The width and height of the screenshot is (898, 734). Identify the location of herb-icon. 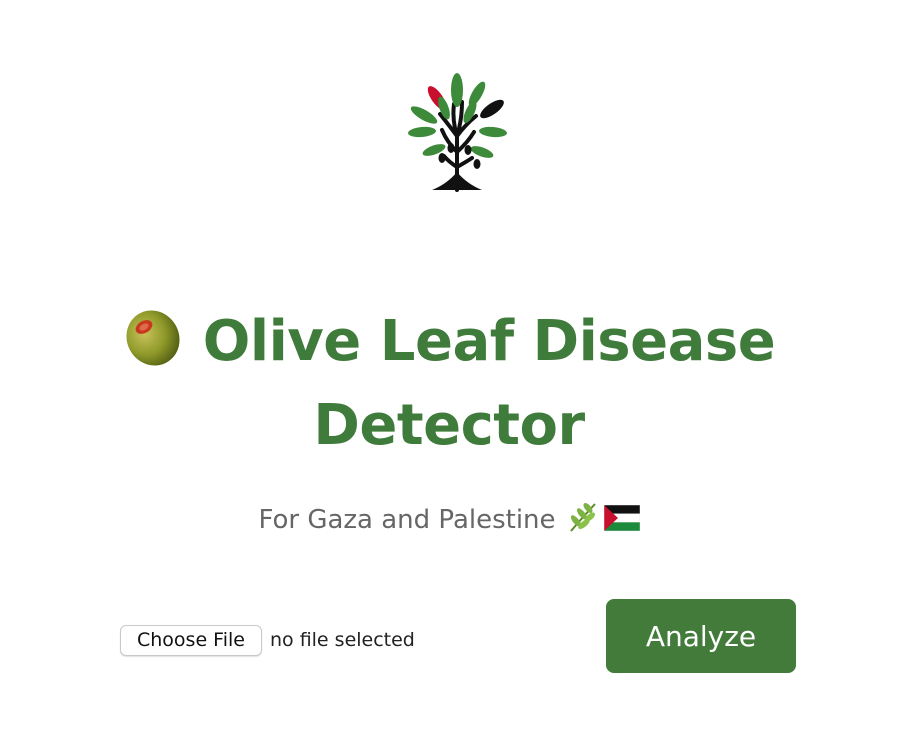
(582, 517).